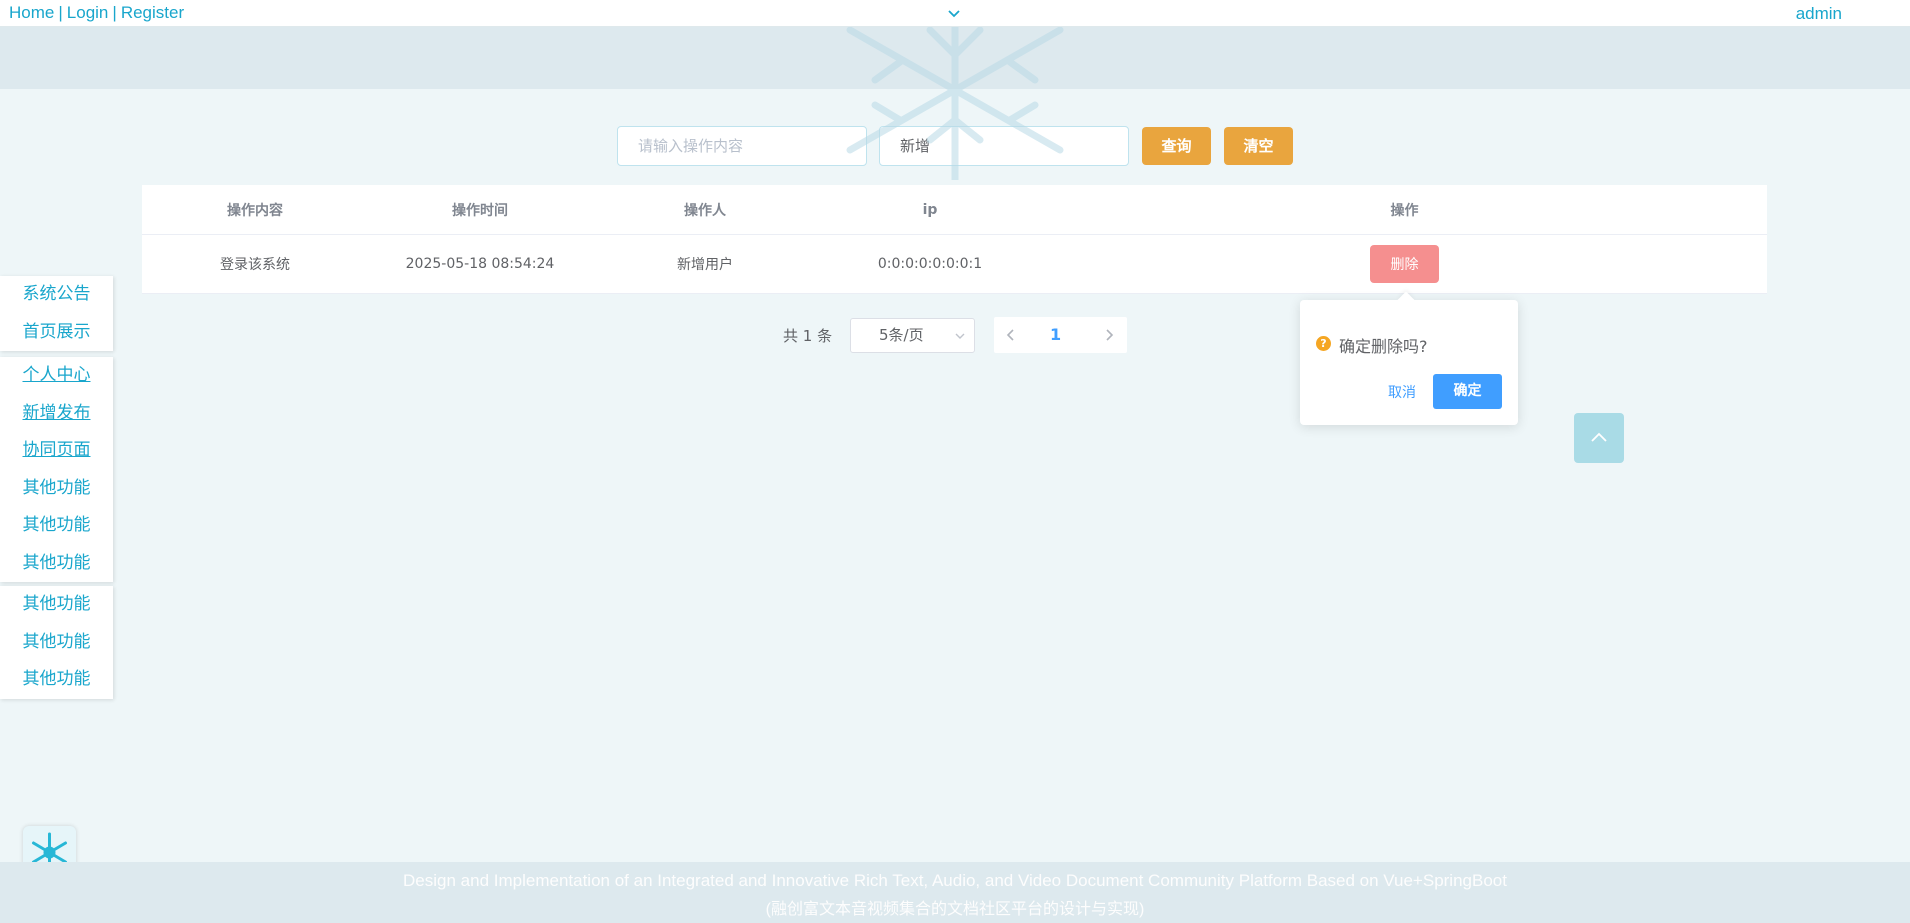 The image size is (1910, 923). Describe the element at coordinates (56, 333) in the screenshot. I see `sidebar-item-home-display: 首页展示` at that location.